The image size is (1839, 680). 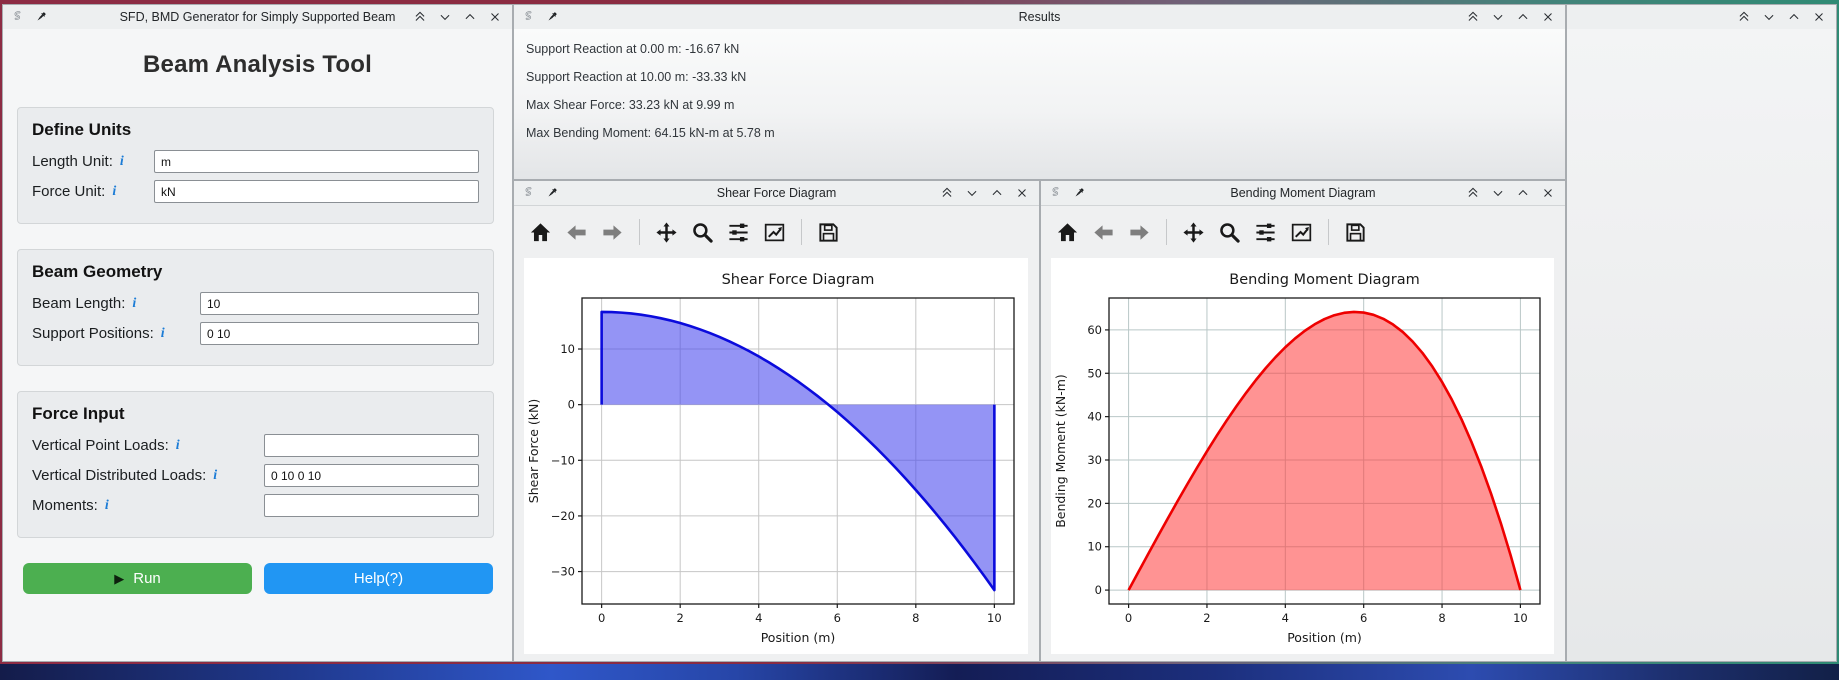 What do you see at coordinates (339, 333) in the screenshot?
I see `support-positions-input` at bounding box center [339, 333].